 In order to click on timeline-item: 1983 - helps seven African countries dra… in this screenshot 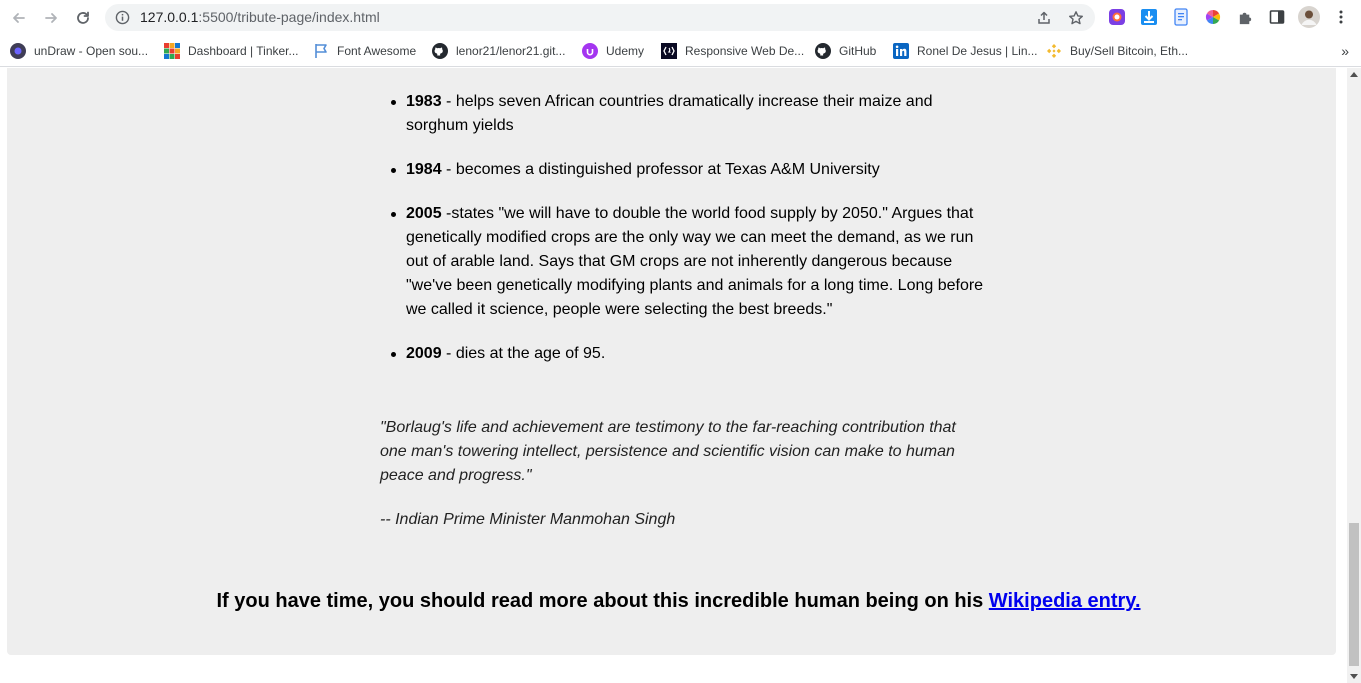, I will do `click(688, 114)`.